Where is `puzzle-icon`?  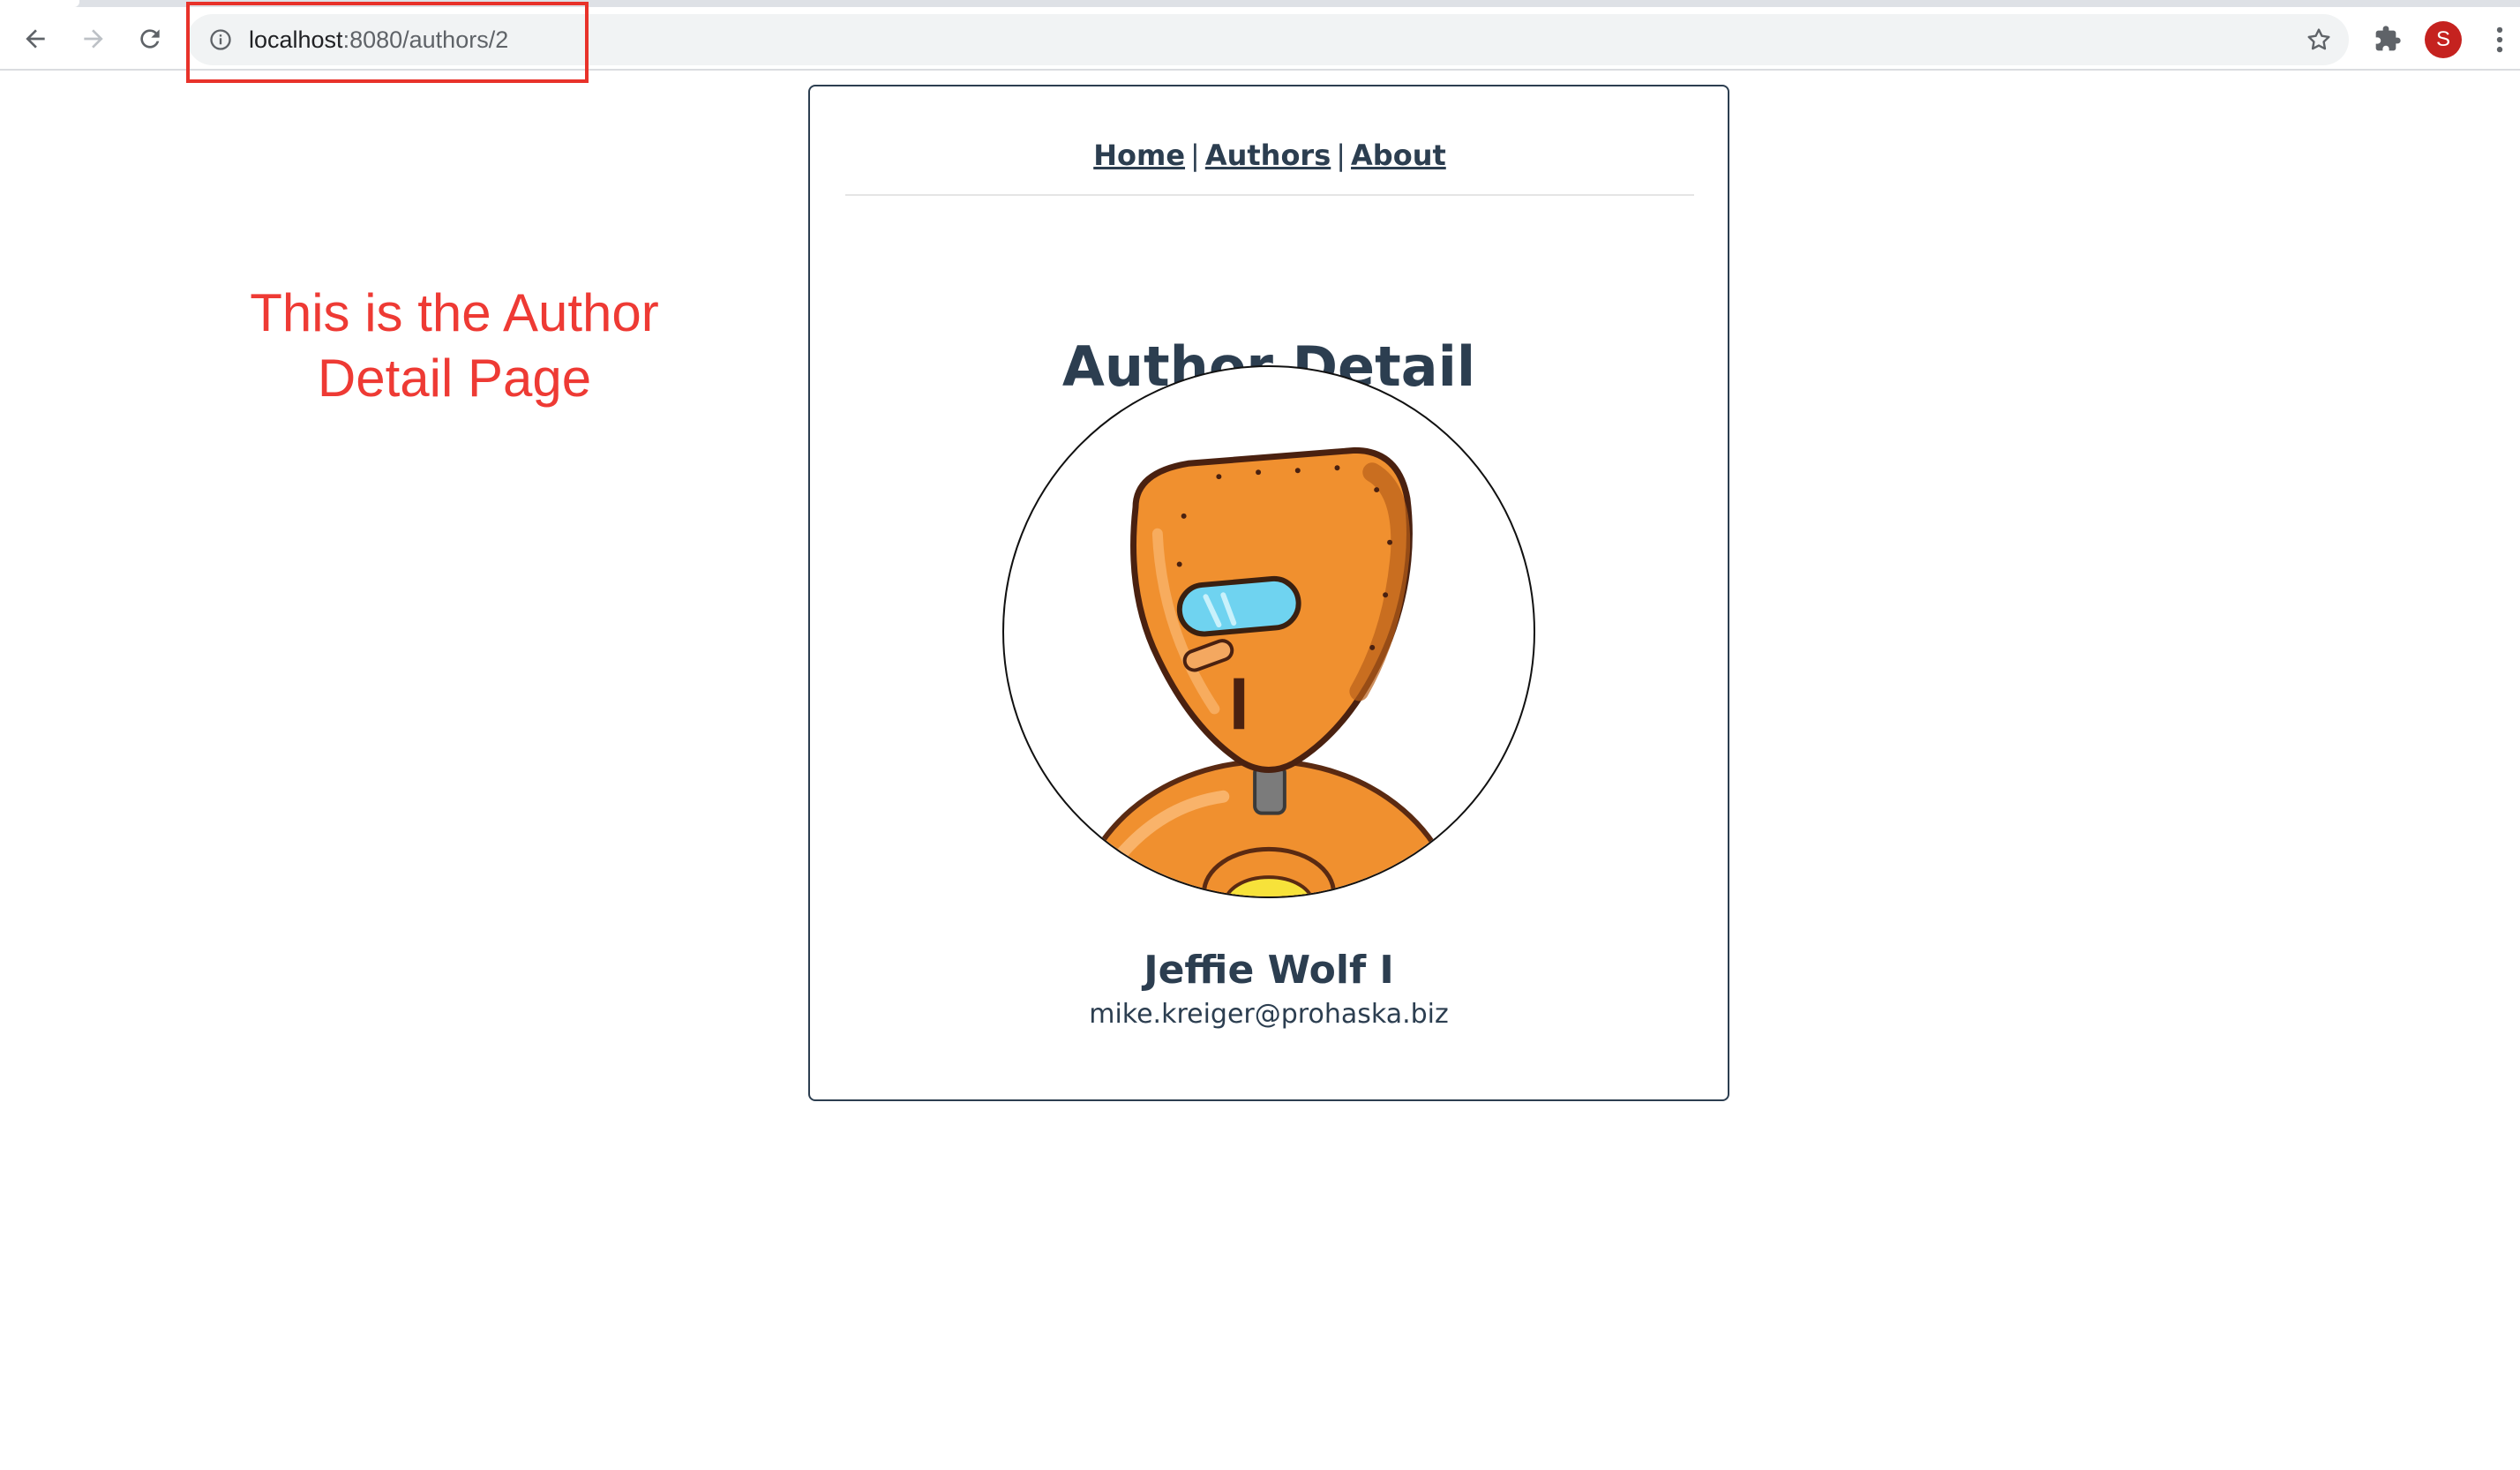
puzzle-icon is located at coordinates (2388, 39).